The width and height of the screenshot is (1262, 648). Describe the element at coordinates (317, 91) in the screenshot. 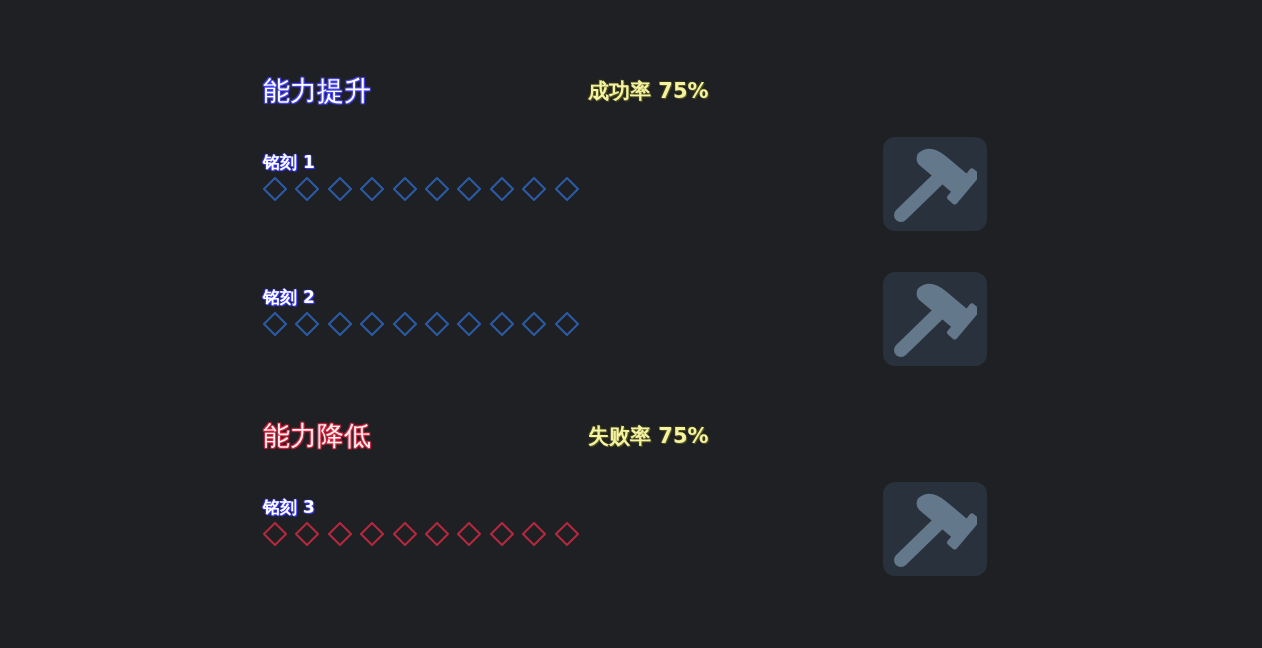

I see `section-title: 能力提升` at that location.